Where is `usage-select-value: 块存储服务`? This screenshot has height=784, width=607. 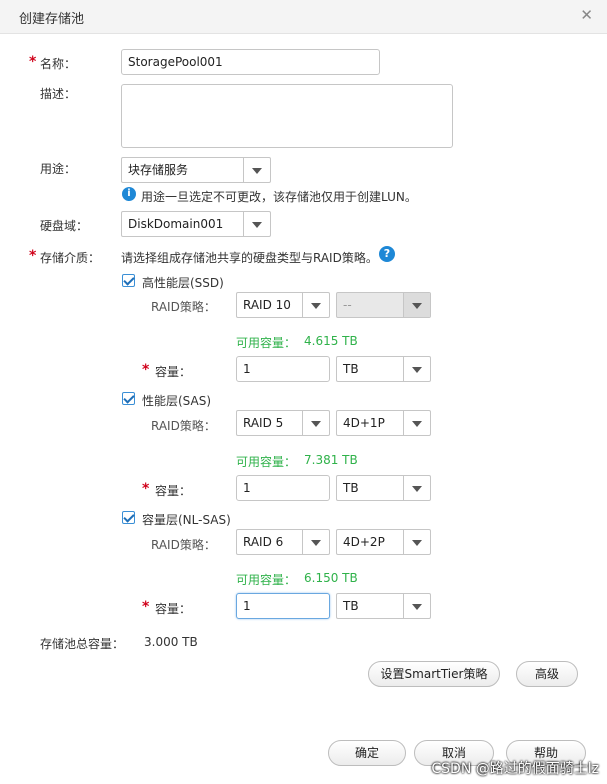 usage-select-value: 块存储服务 is located at coordinates (158, 170).